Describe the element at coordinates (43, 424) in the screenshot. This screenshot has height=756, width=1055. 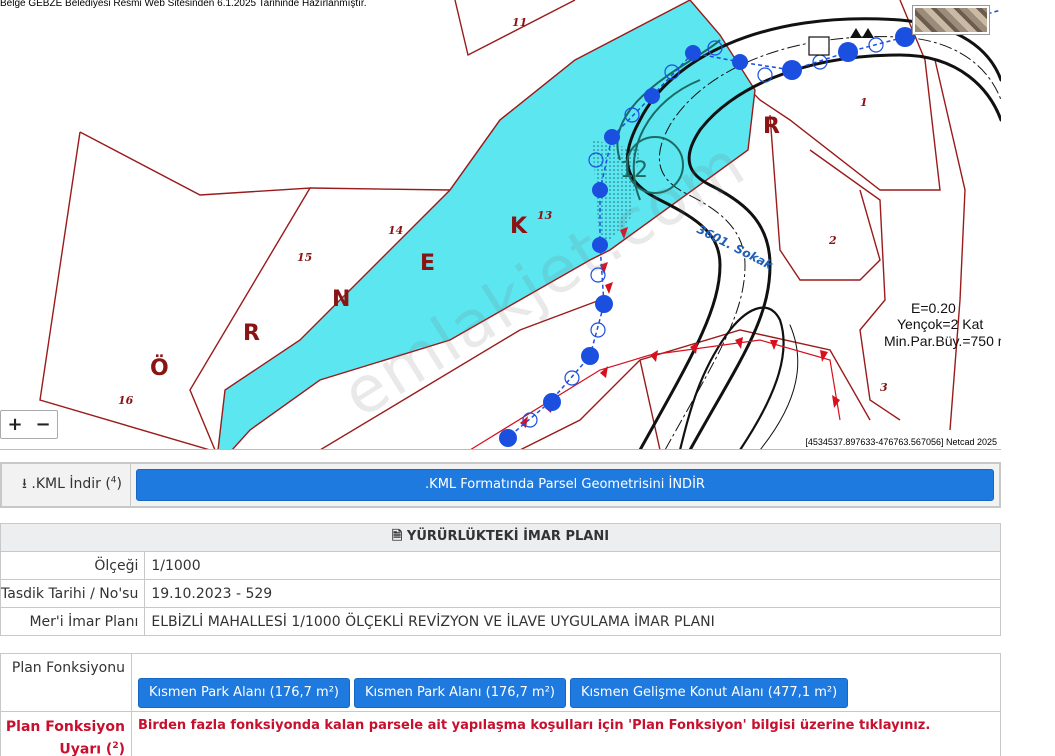
I see `zoom-out-button: −` at that location.